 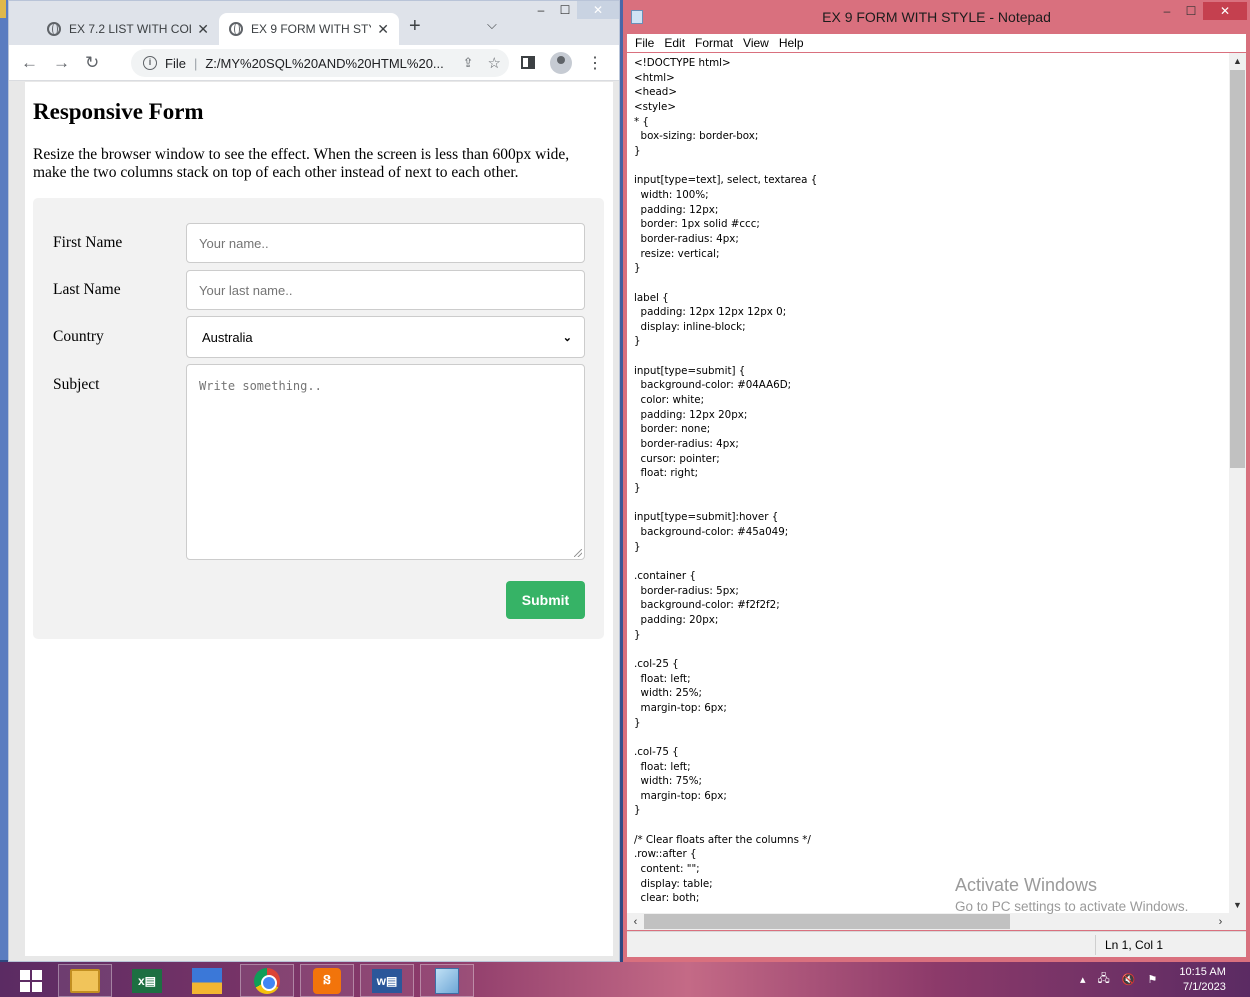 What do you see at coordinates (1202, 971) in the screenshot?
I see `clock-time: 10:15 AM` at bounding box center [1202, 971].